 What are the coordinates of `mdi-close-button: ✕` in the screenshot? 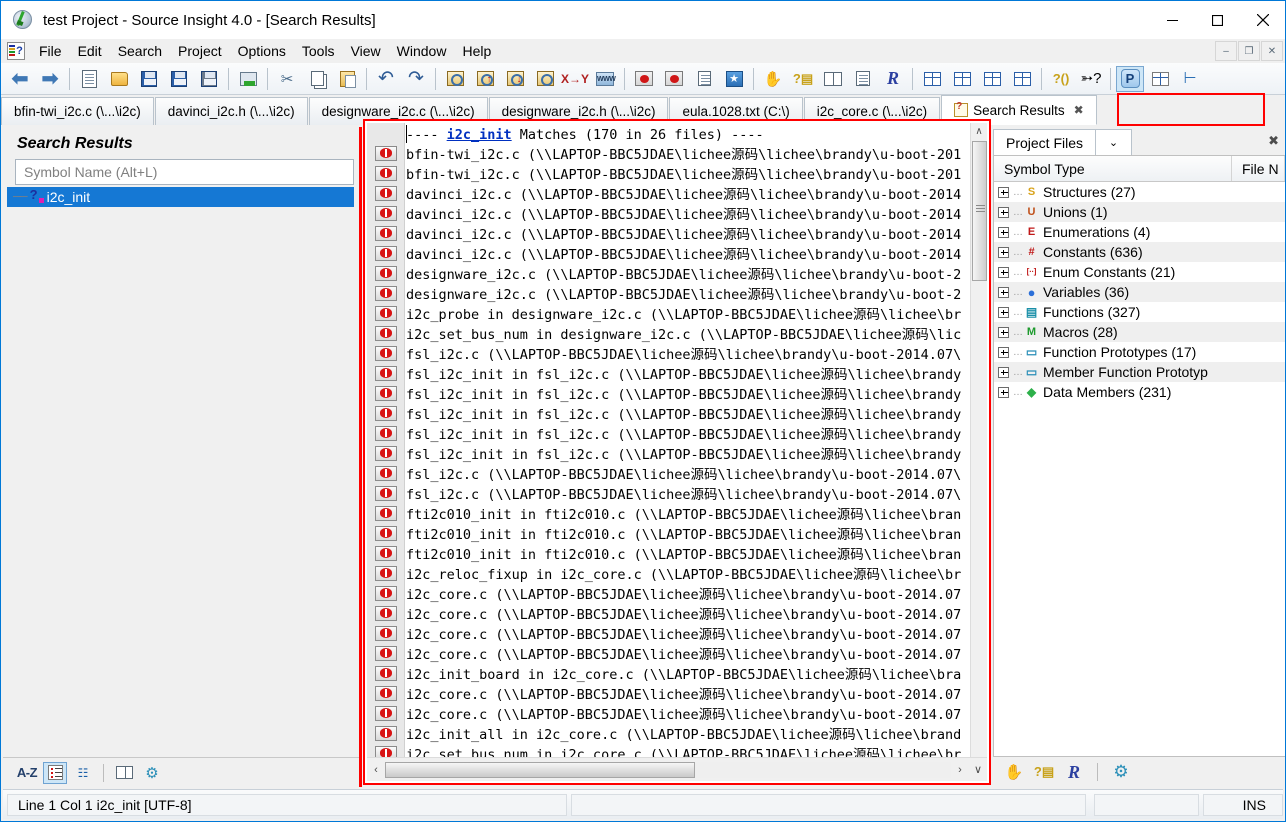 It's located at (1272, 51).